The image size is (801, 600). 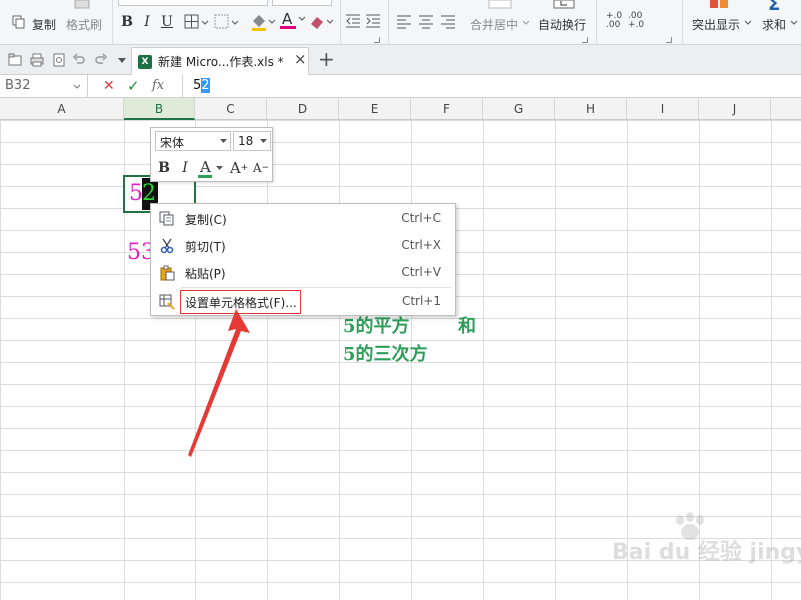 I want to click on menu-item-label: 剪切(T), so click(x=205, y=247).